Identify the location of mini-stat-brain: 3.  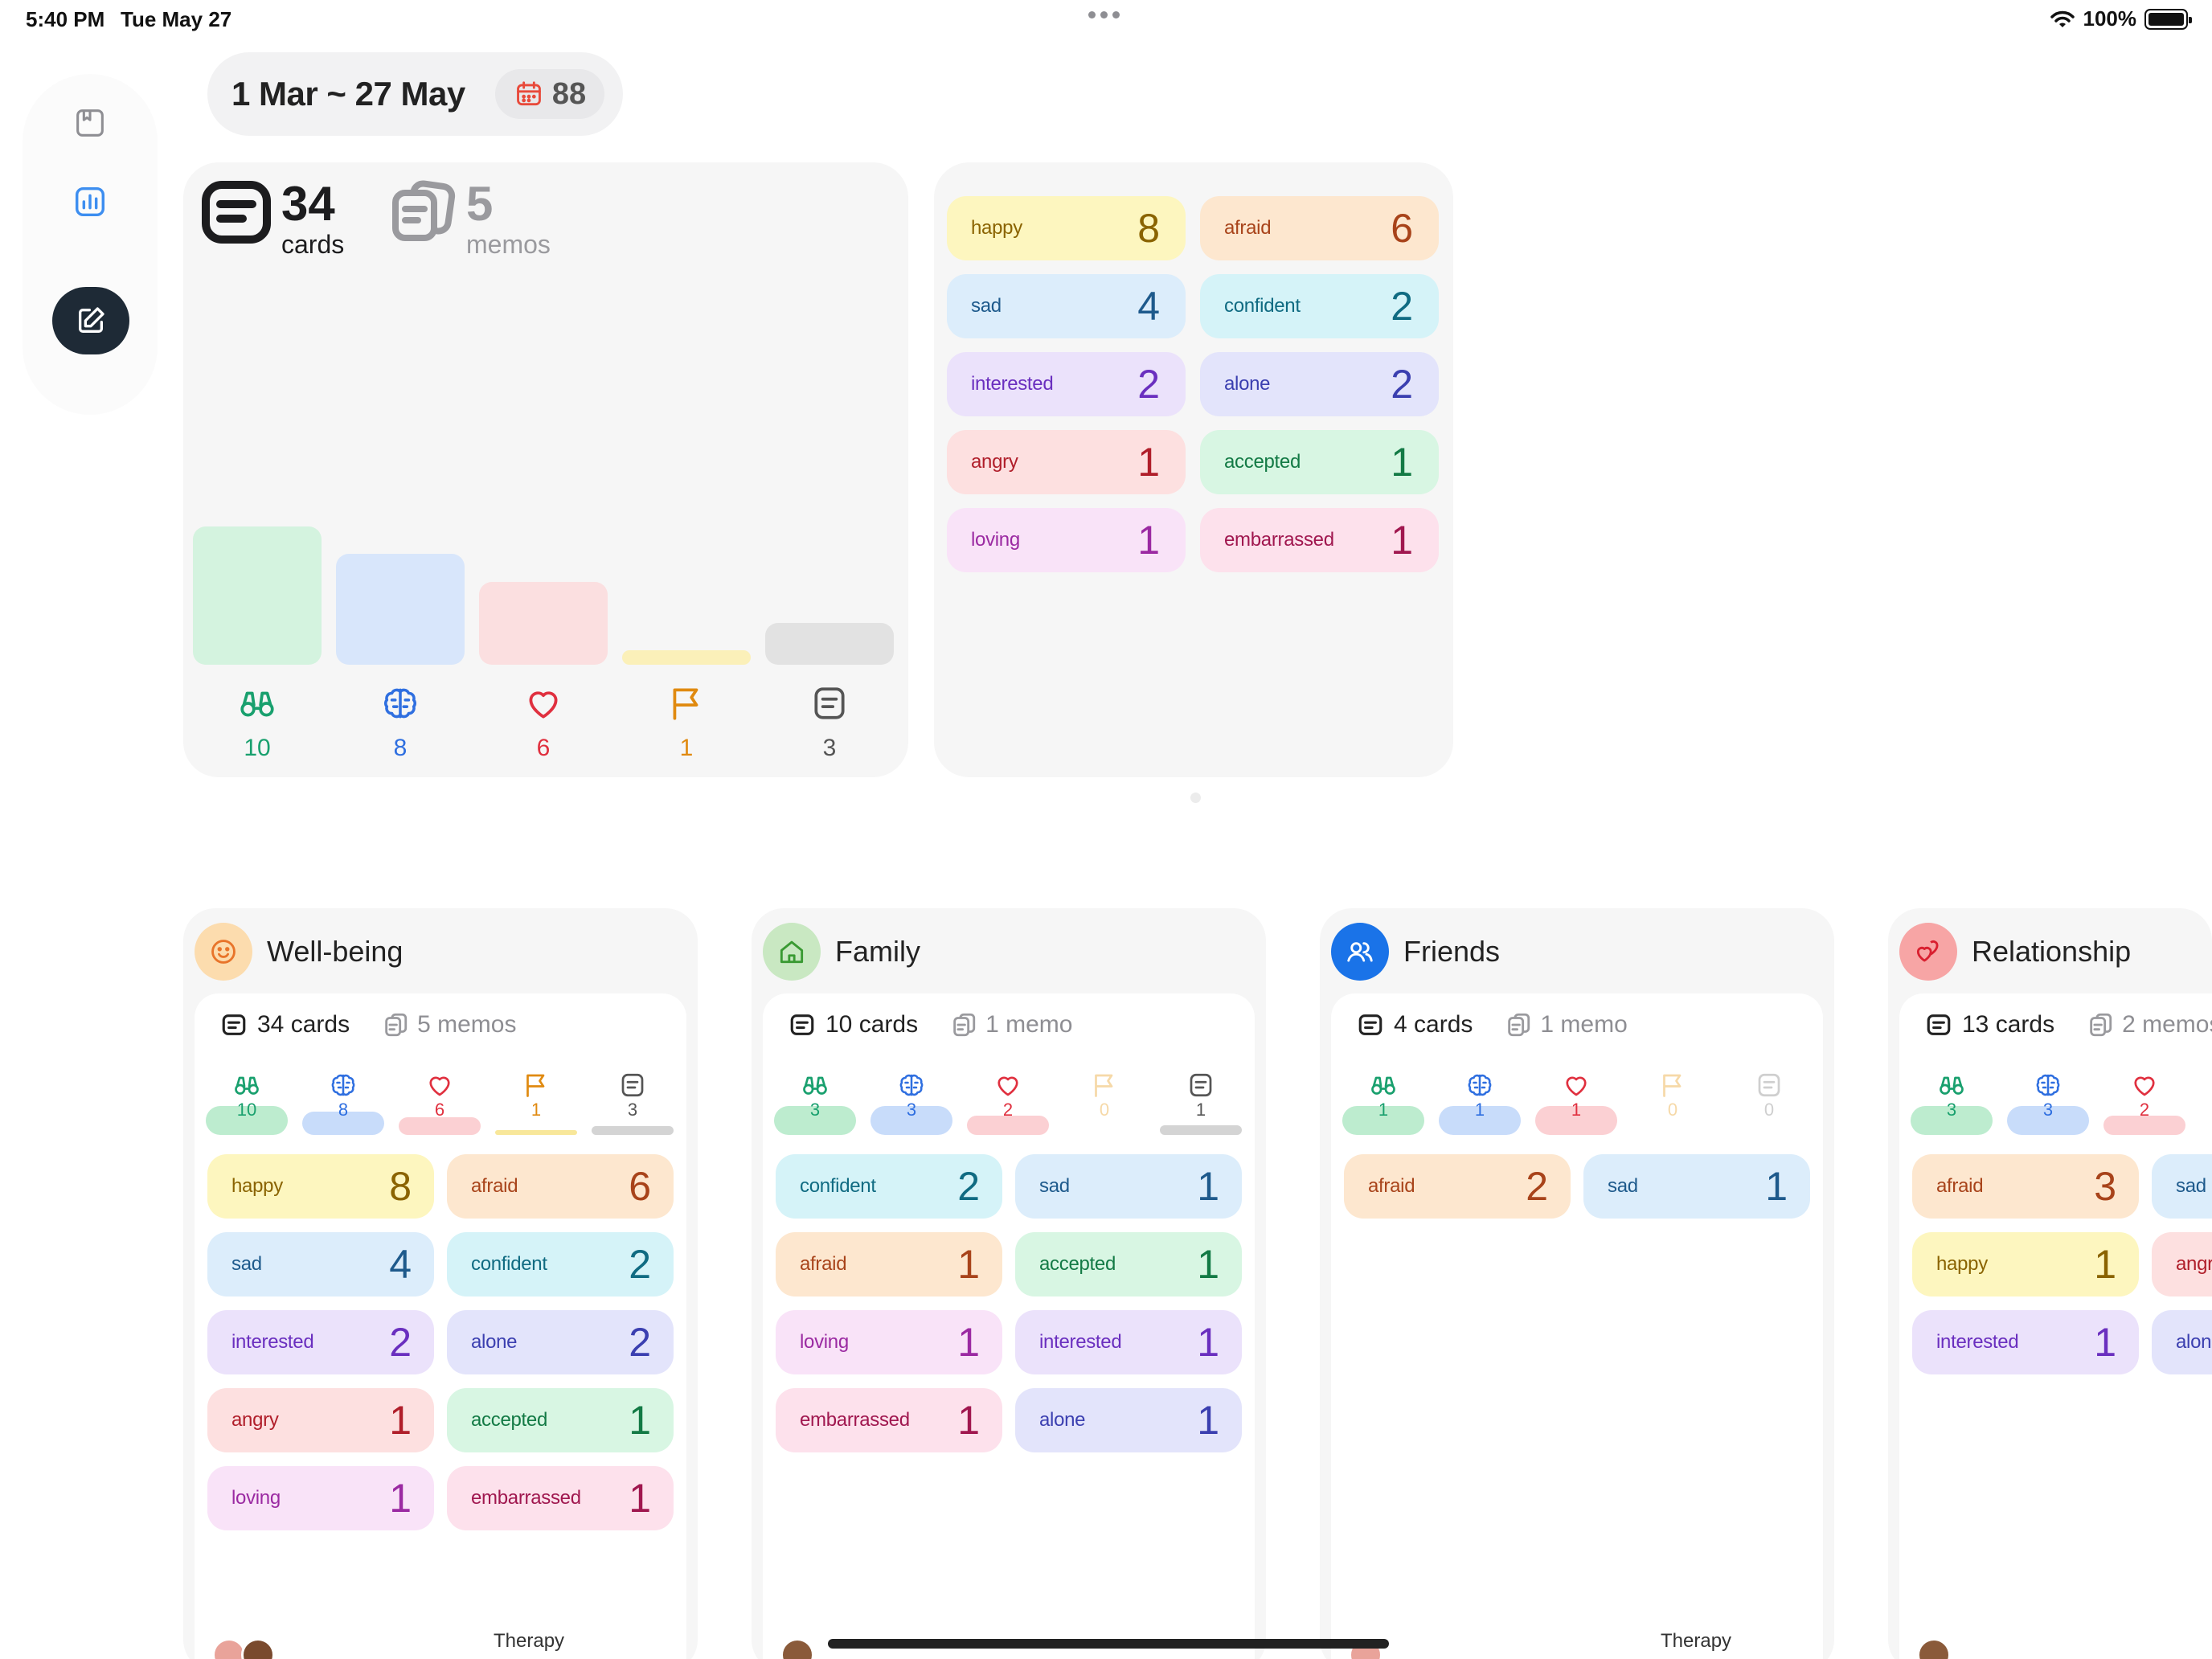
(2048, 1103).